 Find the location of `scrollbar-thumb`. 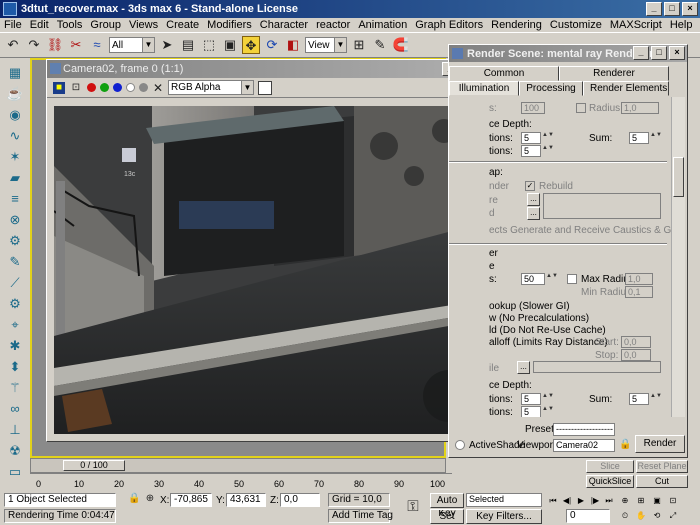

scrollbar-thumb is located at coordinates (678, 177).